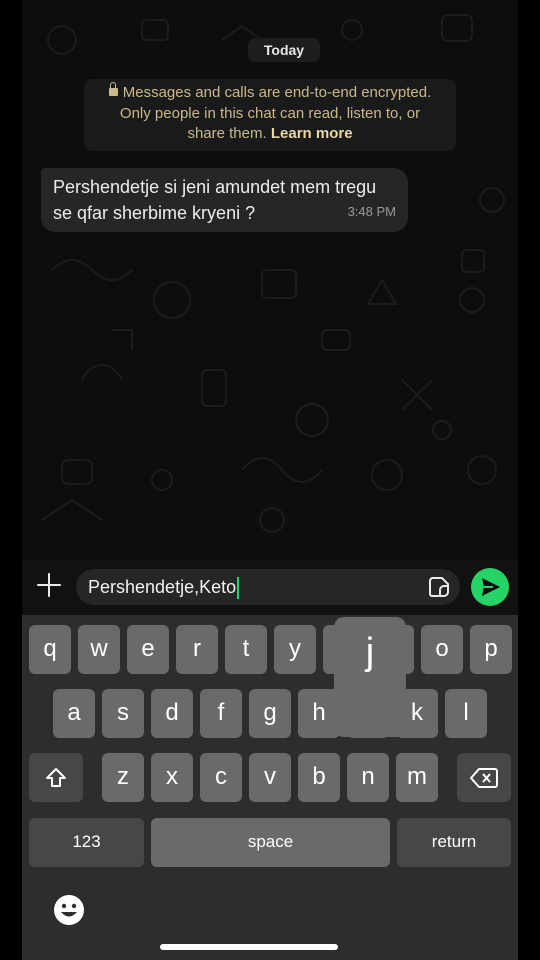  What do you see at coordinates (148, 649) in the screenshot?
I see `key-e: e` at bounding box center [148, 649].